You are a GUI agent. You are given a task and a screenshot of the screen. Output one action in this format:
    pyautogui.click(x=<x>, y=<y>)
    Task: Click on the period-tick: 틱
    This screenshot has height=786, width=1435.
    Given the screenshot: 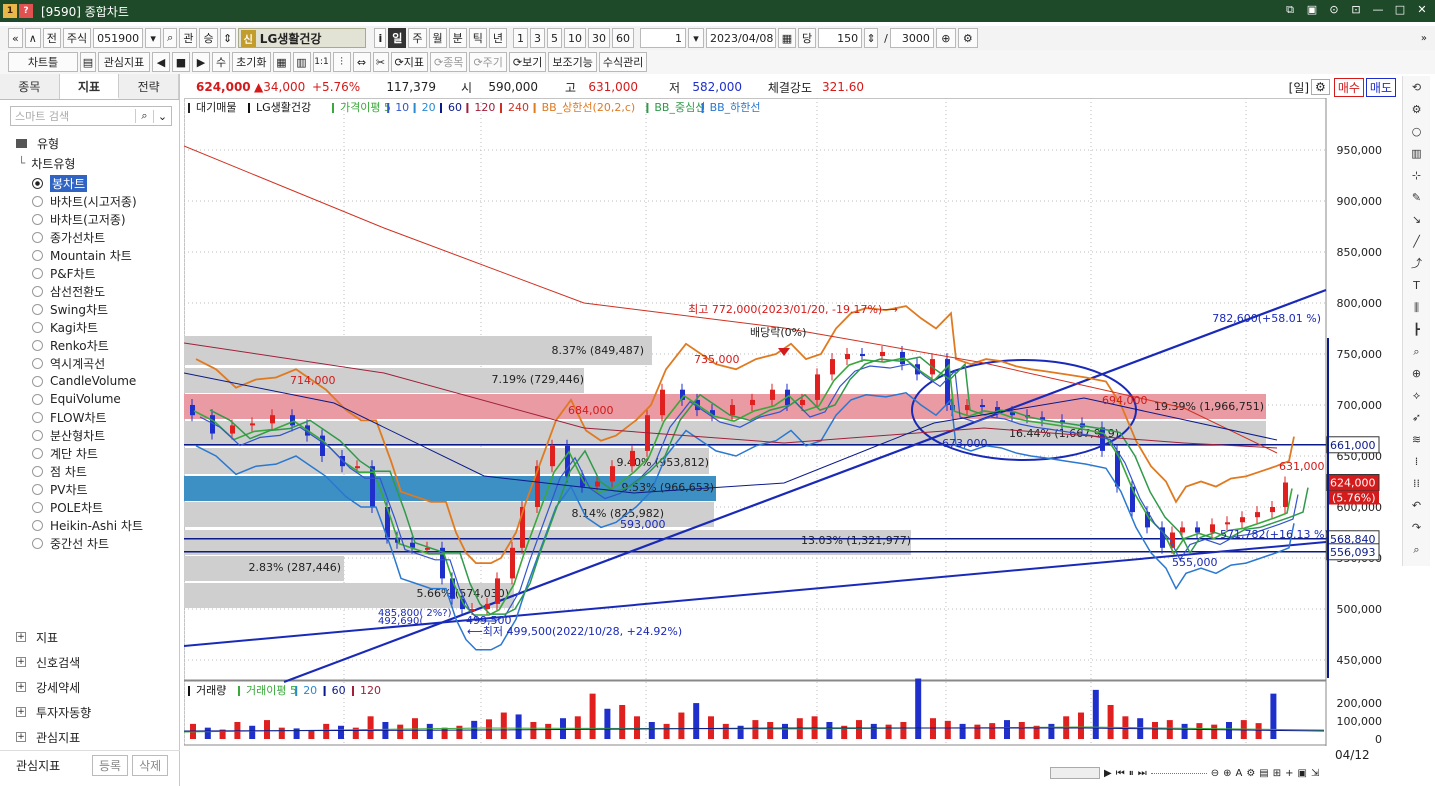 What is the action you would take?
    pyautogui.click(x=477, y=38)
    